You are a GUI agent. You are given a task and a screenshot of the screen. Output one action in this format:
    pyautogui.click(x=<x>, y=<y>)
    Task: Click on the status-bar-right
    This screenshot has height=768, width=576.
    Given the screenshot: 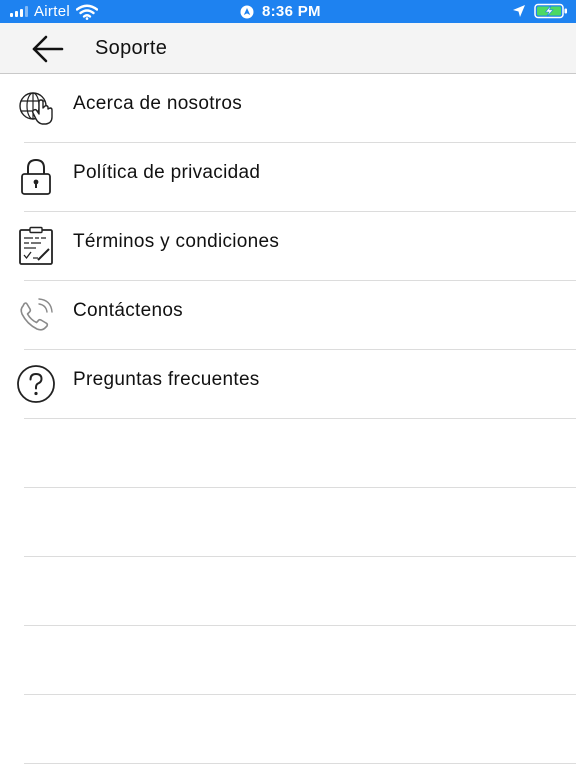 What is the action you would take?
    pyautogui.click(x=540, y=11)
    